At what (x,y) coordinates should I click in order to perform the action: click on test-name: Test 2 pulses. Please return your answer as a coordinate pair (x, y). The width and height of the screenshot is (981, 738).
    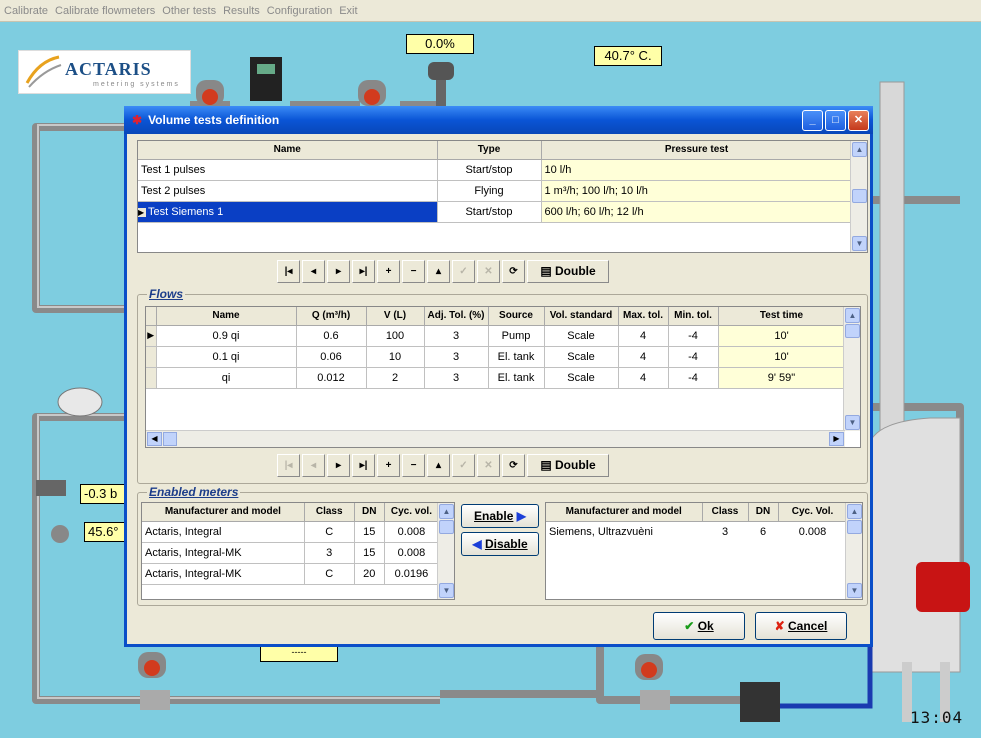
    Looking at the image, I should click on (288, 191).